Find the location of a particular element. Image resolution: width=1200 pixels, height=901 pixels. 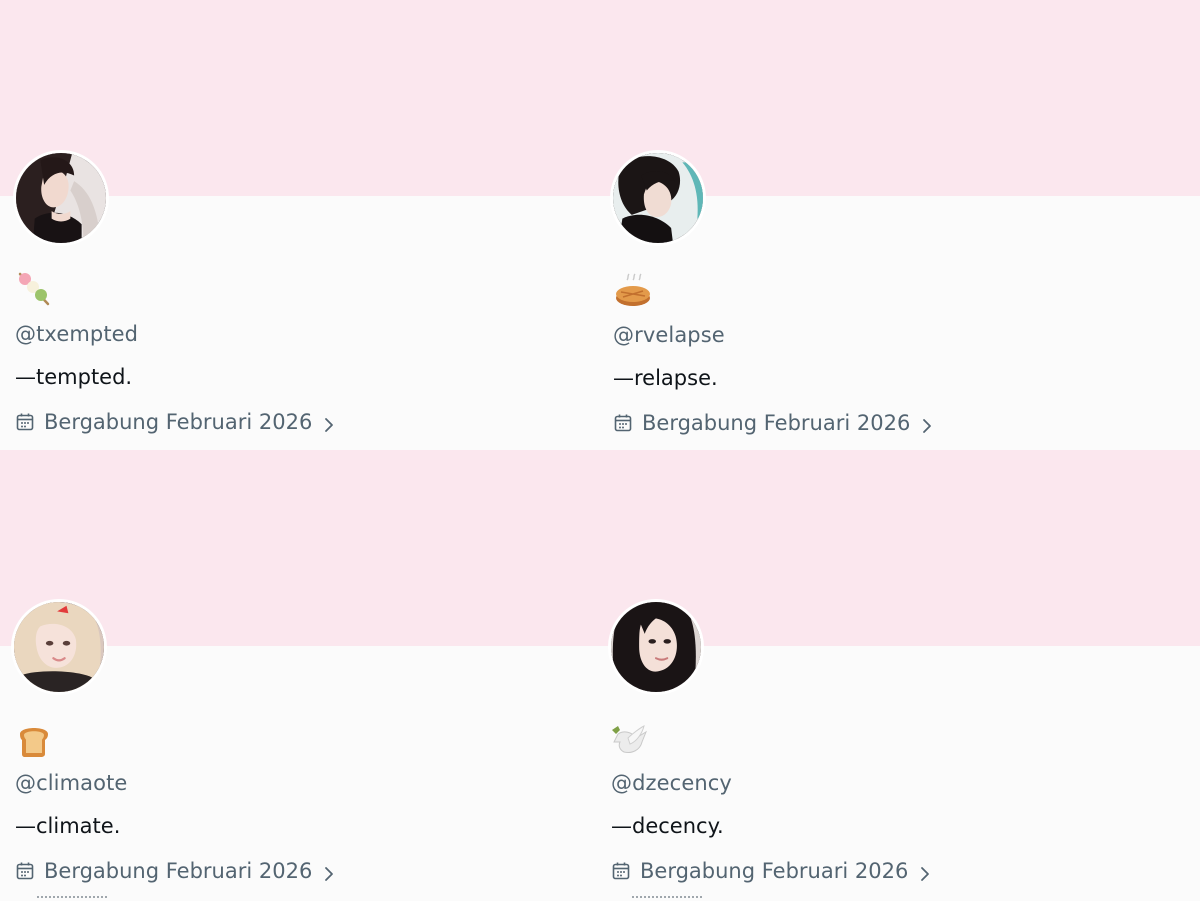

profile-bio: —climate. is located at coordinates (68, 826).